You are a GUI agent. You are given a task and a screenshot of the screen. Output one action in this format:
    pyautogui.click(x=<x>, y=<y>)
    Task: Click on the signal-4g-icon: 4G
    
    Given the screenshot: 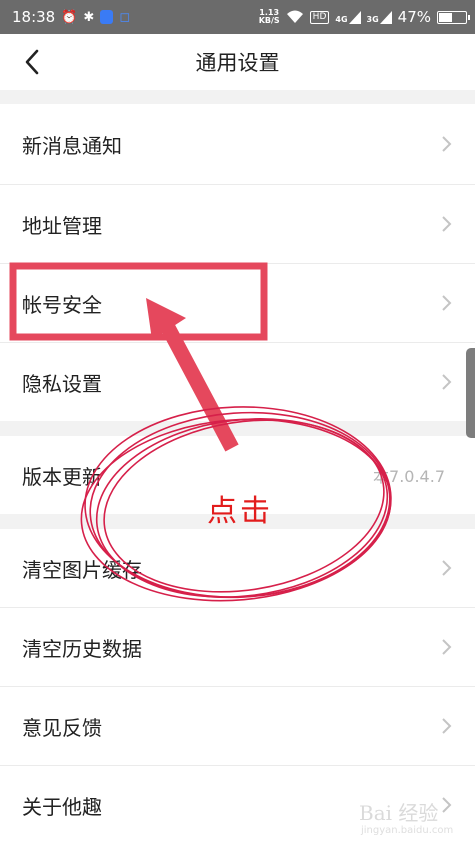 What is the action you would take?
    pyautogui.click(x=348, y=17)
    